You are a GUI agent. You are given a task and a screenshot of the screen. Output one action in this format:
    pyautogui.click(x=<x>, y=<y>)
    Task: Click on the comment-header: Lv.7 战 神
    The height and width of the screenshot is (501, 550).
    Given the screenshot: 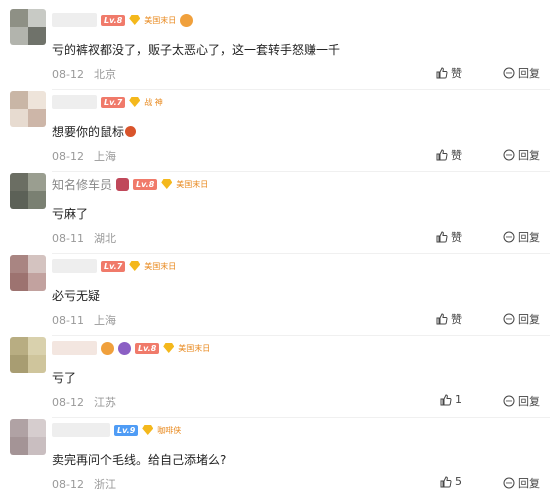 What is the action you would take?
    pyautogui.click(x=107, y=102)
    